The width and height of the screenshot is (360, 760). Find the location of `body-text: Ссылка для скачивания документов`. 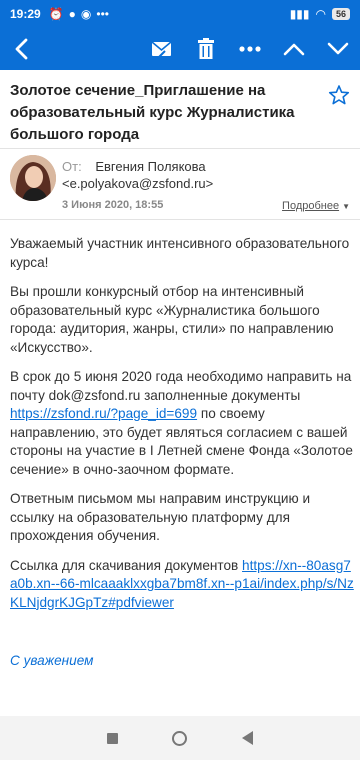

body-text: Ссылка для скачивания документов is located at coordinates (126, 565).